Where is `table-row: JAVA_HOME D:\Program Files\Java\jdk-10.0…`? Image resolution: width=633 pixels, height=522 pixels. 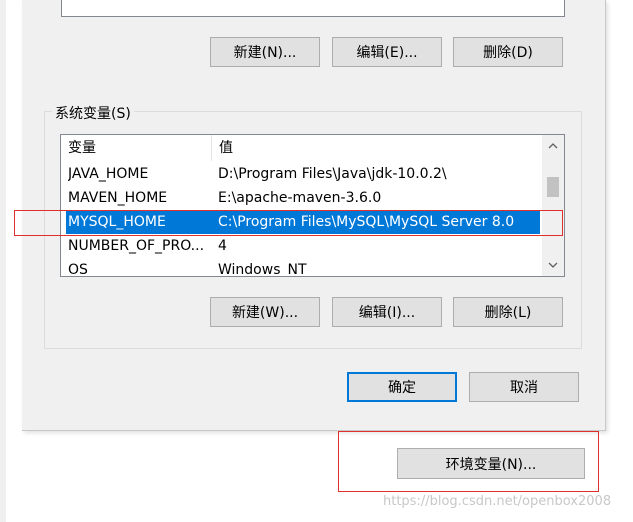
table-row: JAVA_HOME D:\Program Files\Java\jdk-10.0… is located at coordinates (301, 174).